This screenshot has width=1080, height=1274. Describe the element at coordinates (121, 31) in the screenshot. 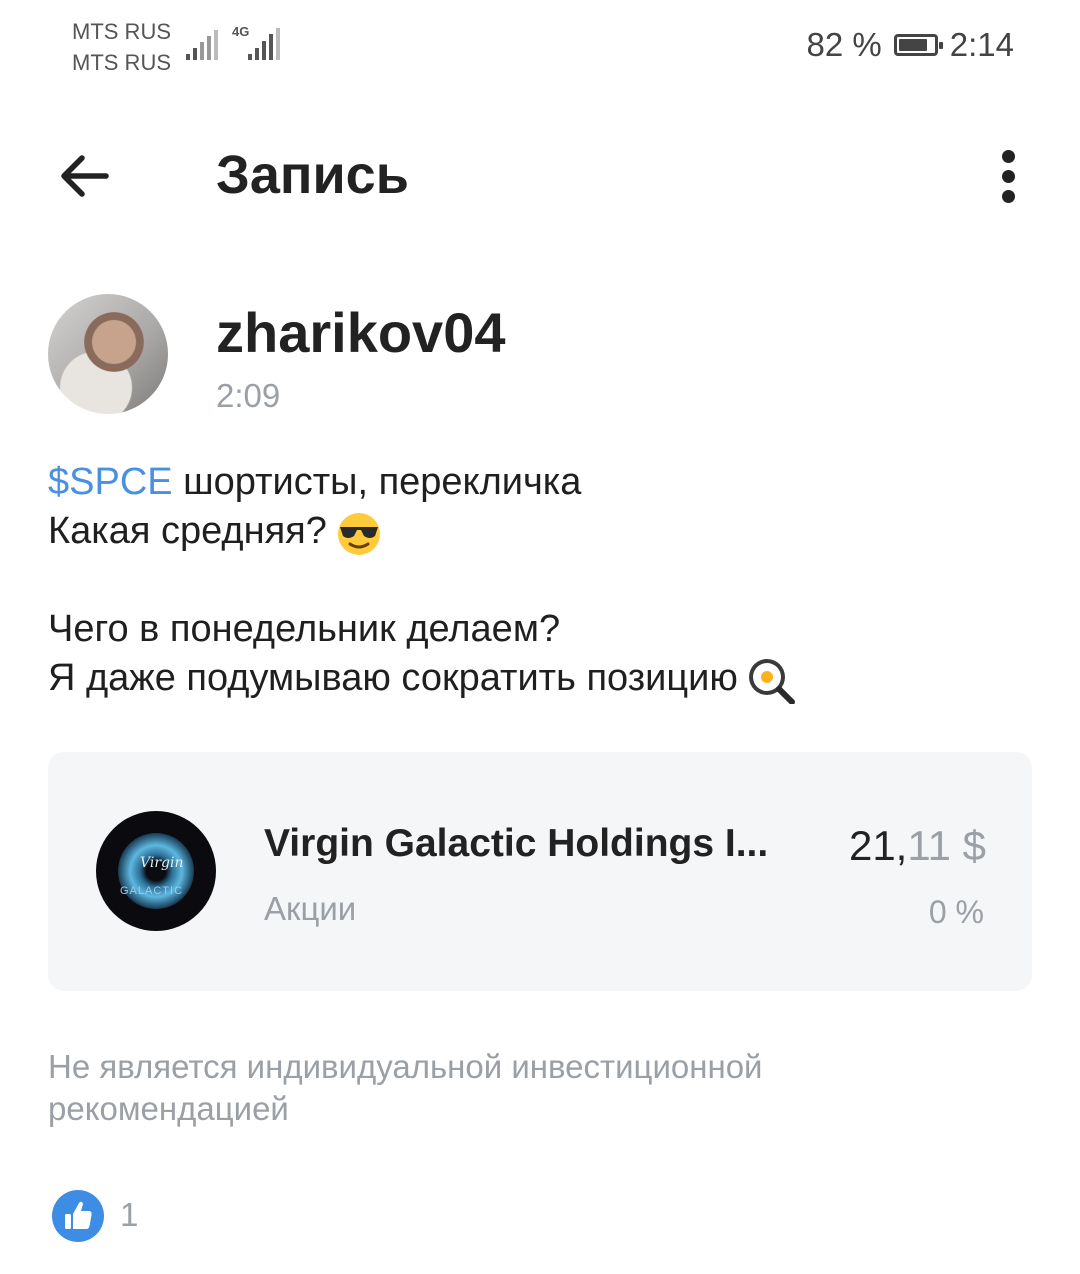

I see `carrier-1: MTS RUS` at that location.